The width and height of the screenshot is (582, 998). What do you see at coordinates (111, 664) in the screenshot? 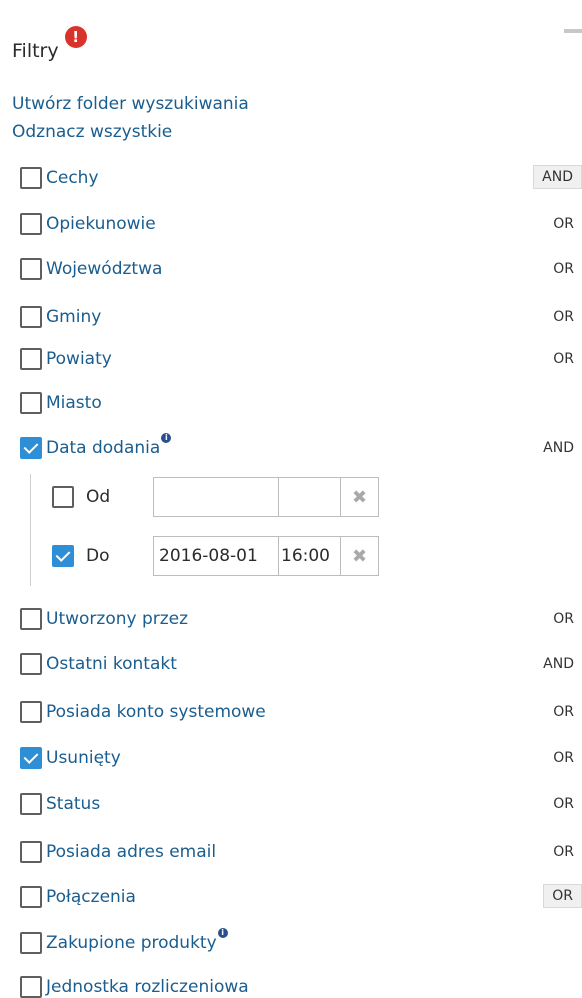
I see `filter-label: Ostatni kontakt` at bounding box center [111, 664].